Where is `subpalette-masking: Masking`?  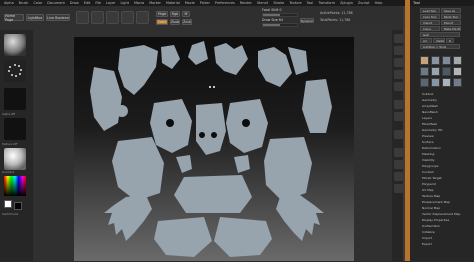
subpalette-masking: Masking is located at coordinates (428, 154).